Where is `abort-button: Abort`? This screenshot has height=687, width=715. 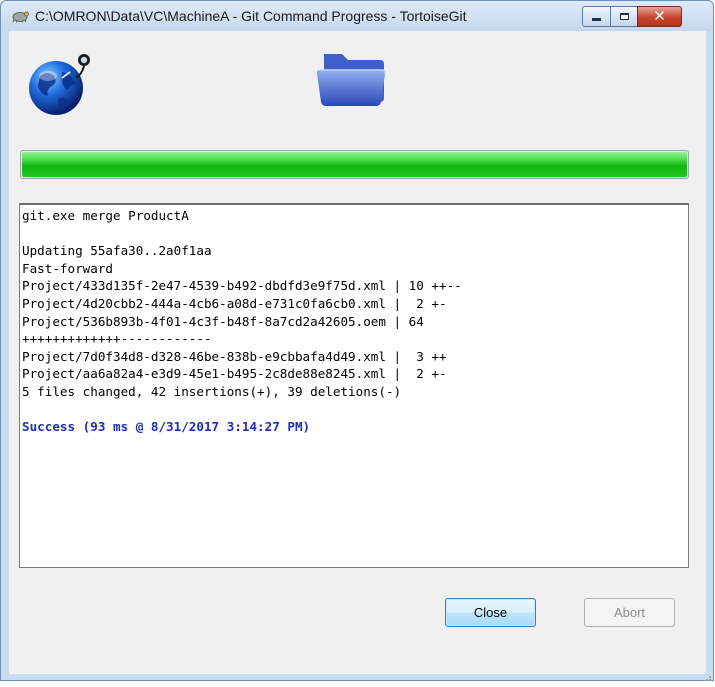
abort-button: Abort is located at coordinates (629, 612).